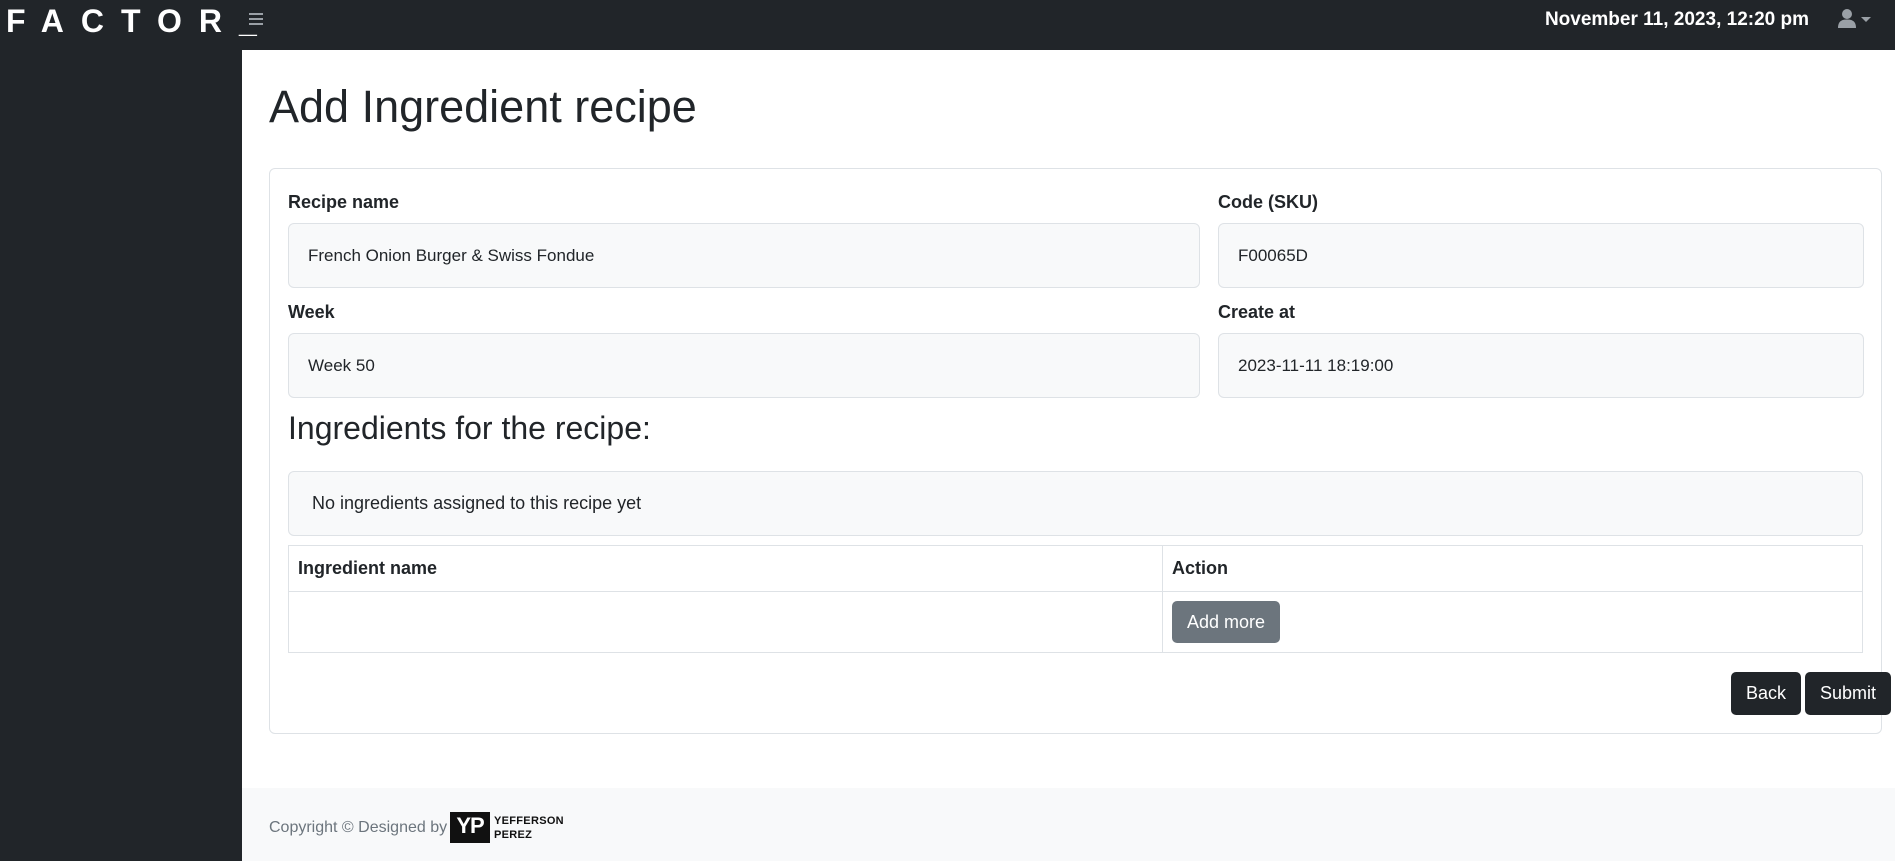 This screenshot has height=861, width=1895. Describe the element at coordinates (513, 834) in the screenshot. I see `designer-logo-line2: PEREZ` at that location.